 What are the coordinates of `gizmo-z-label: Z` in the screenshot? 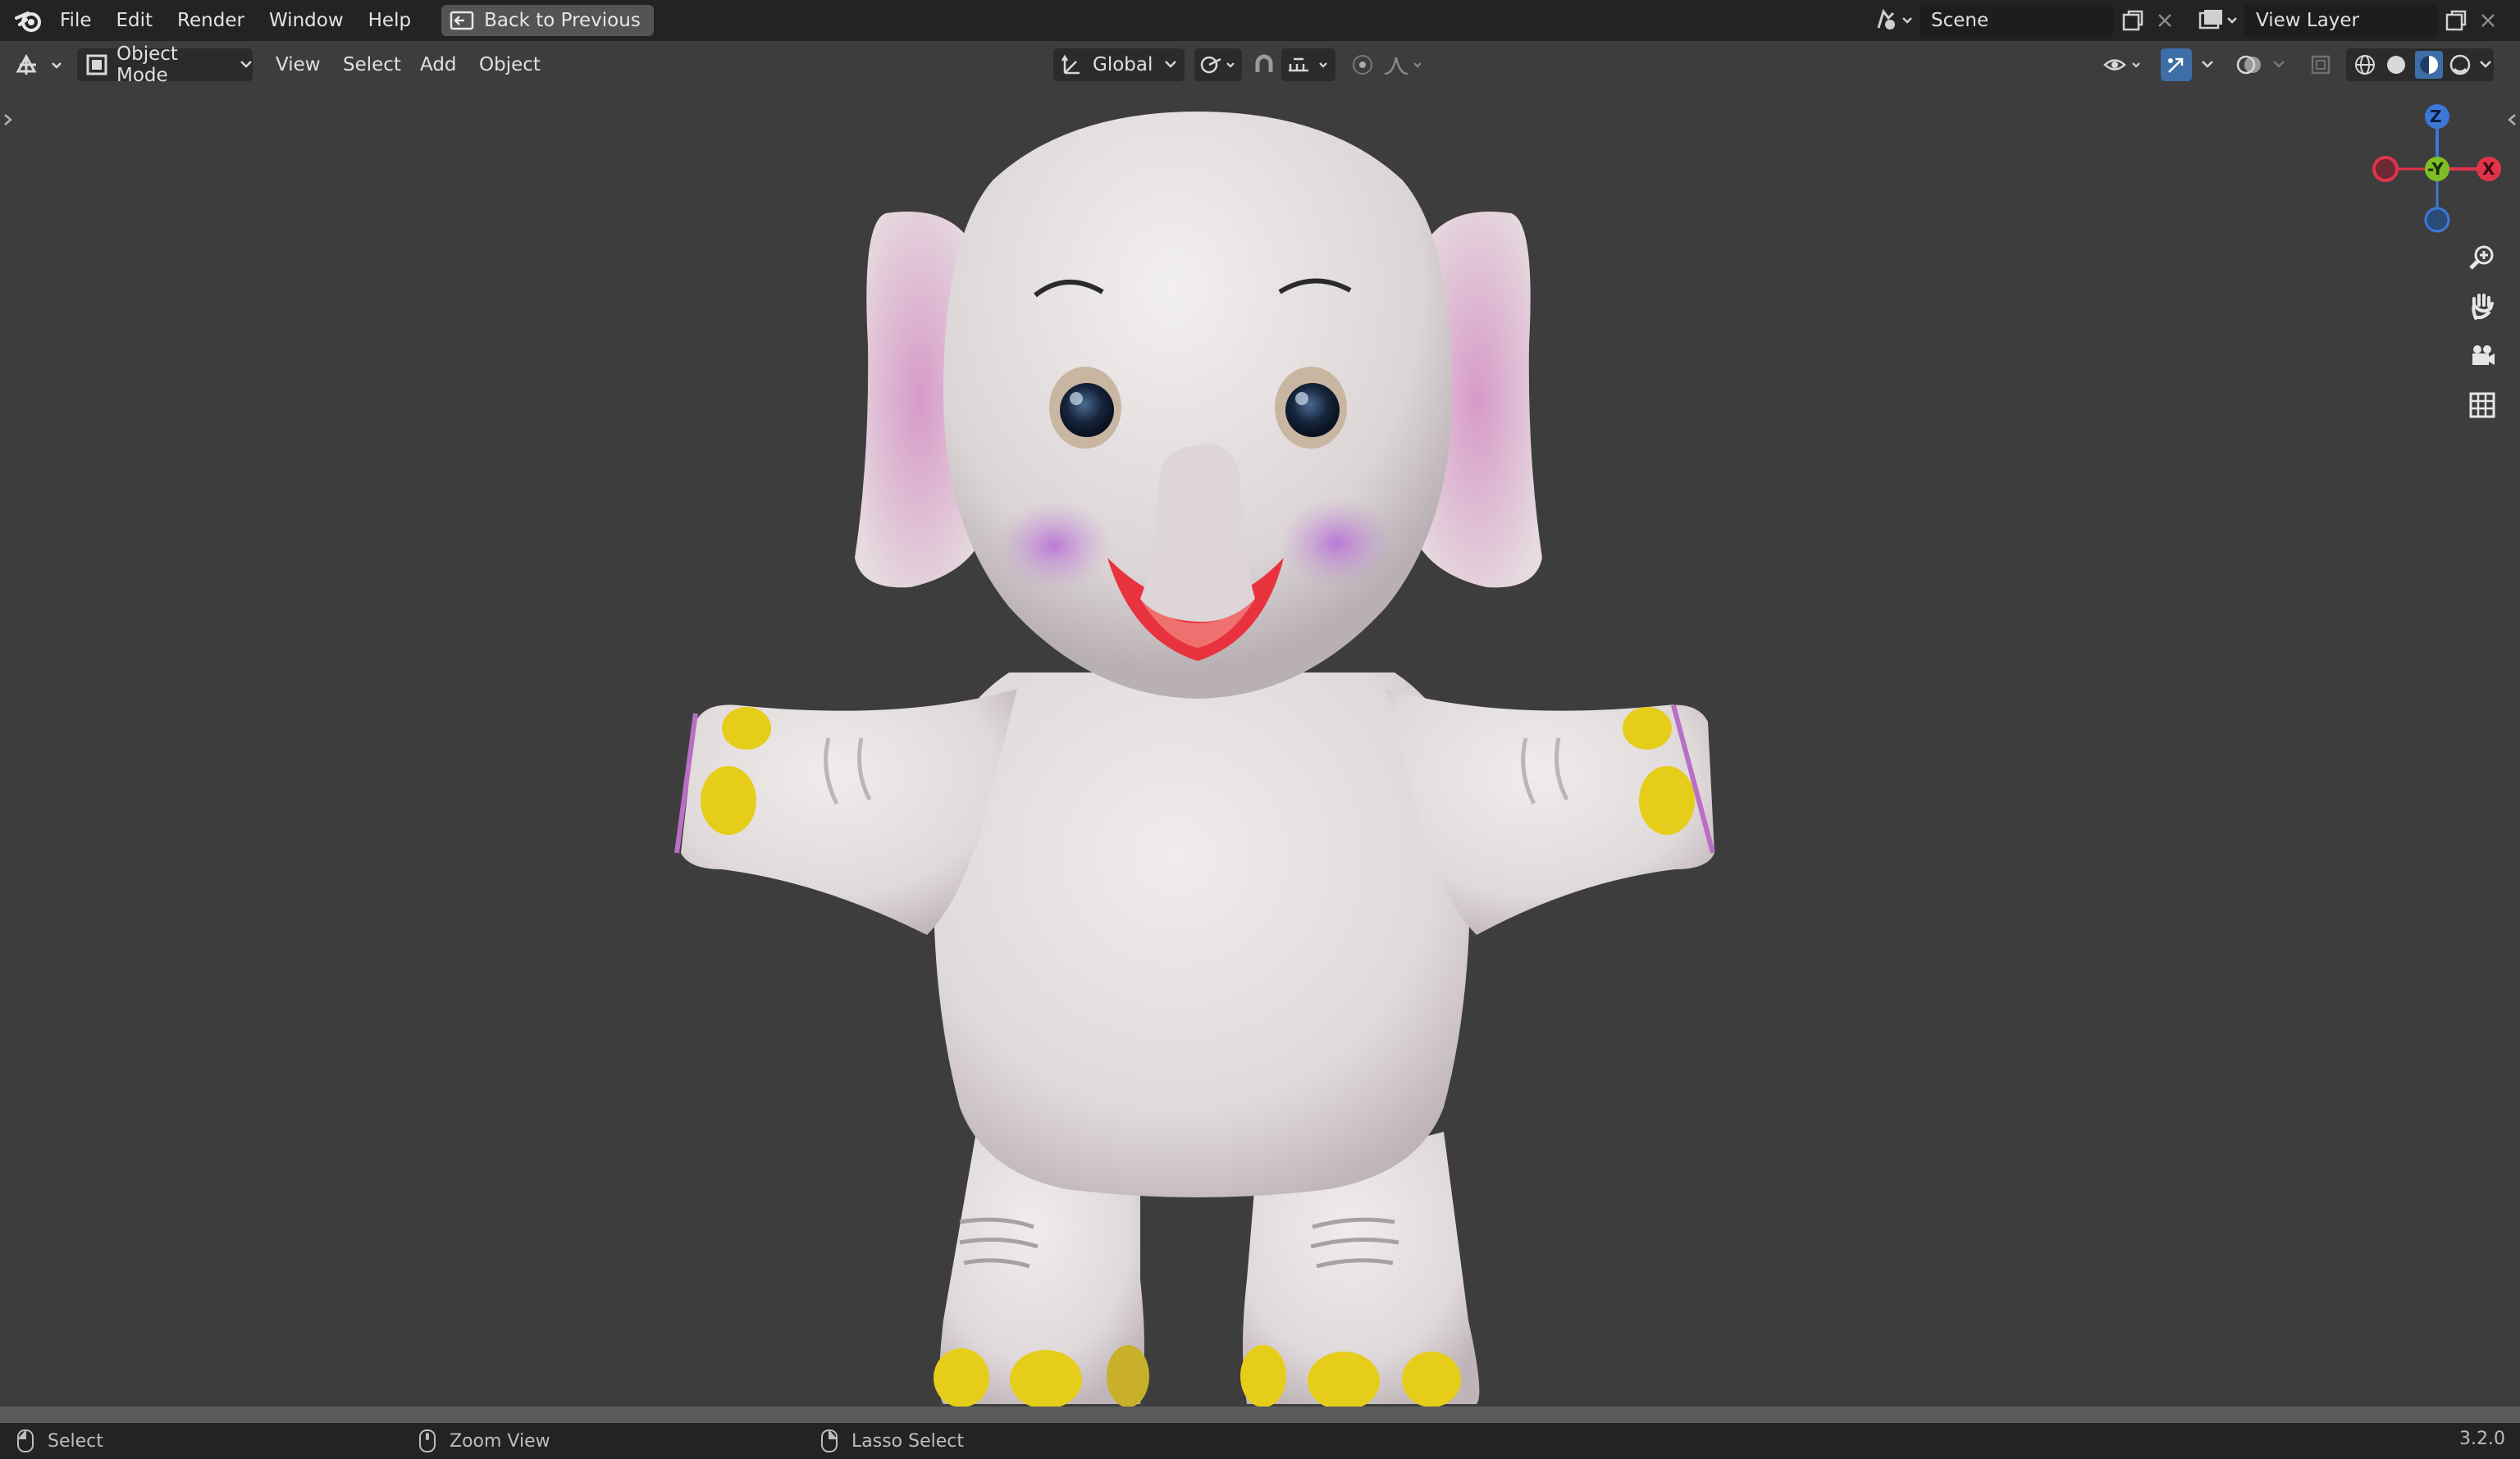 It's located at (2436, 116).